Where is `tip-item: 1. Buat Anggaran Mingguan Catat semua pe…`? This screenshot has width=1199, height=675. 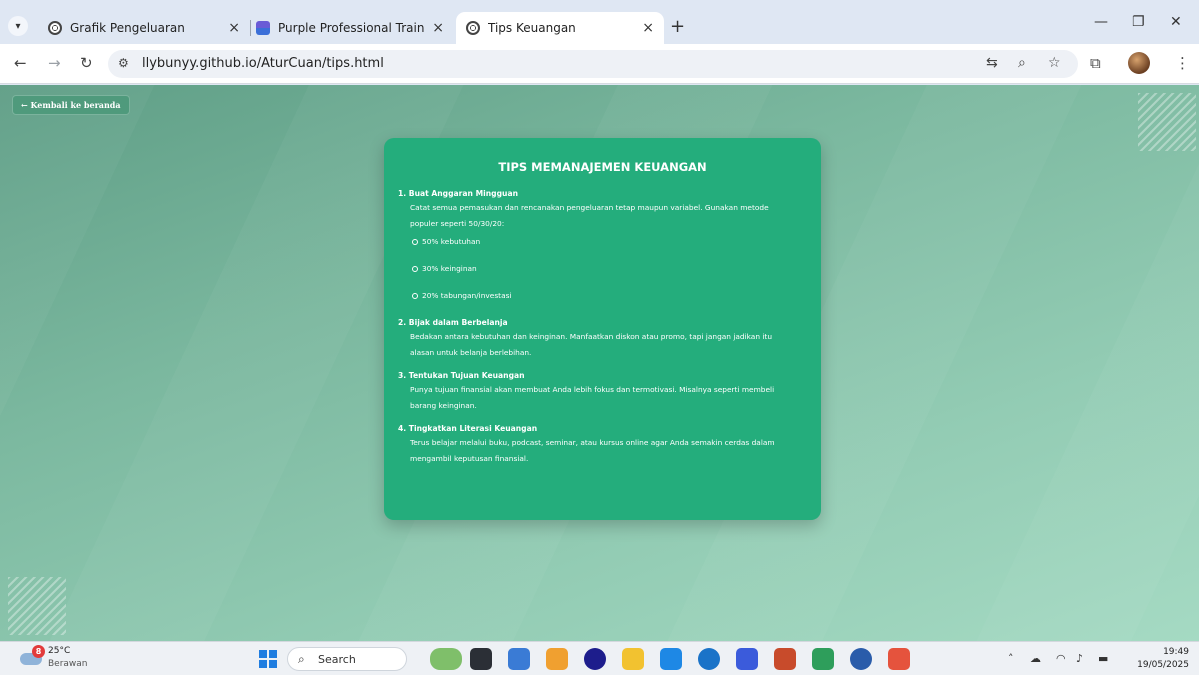
tip-item: 1. Buat Anggaran Mingguan Catat semua pe… is located at coordinates (599, 248).